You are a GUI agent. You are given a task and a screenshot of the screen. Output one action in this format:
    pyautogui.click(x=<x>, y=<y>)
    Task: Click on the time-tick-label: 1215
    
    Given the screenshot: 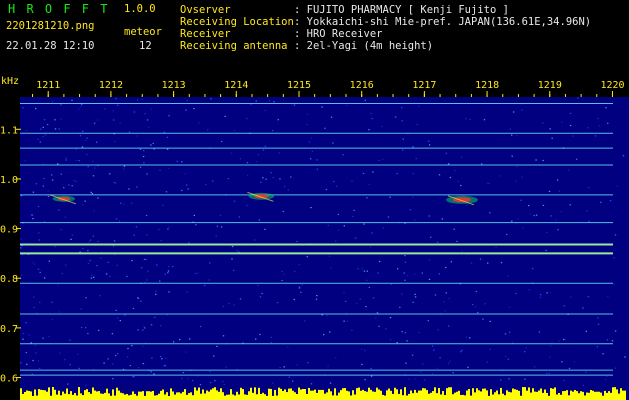 What is the action you would take?
    pyautogui.click(x=299, y=85)
    